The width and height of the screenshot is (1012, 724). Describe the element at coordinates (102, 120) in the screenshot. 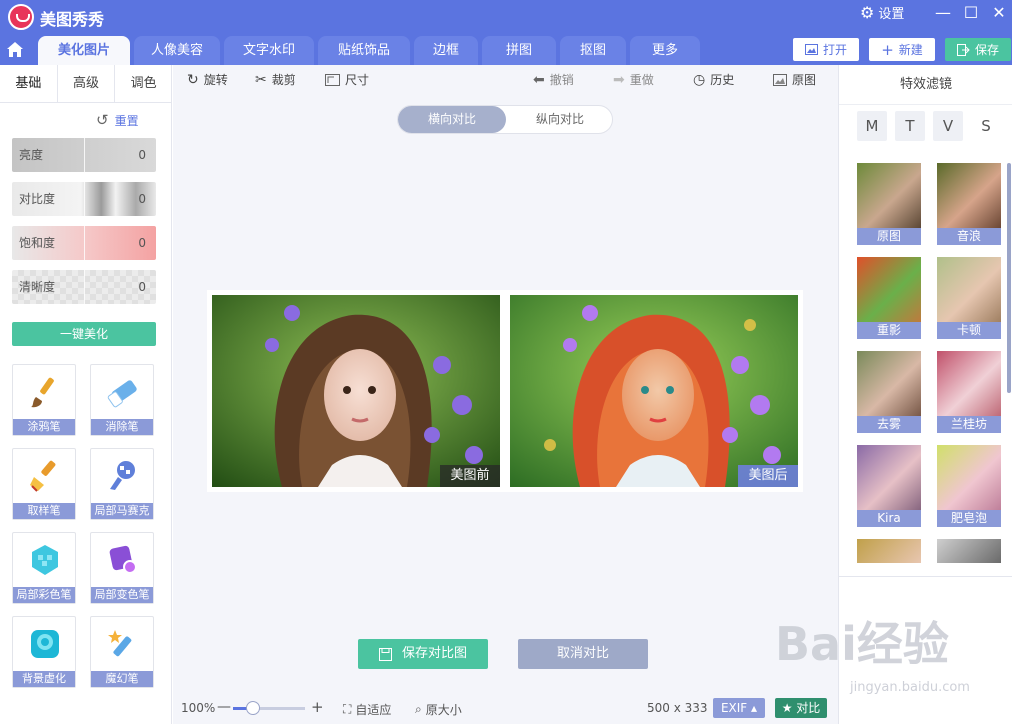

I see `reset-icon: ↺` at that location.